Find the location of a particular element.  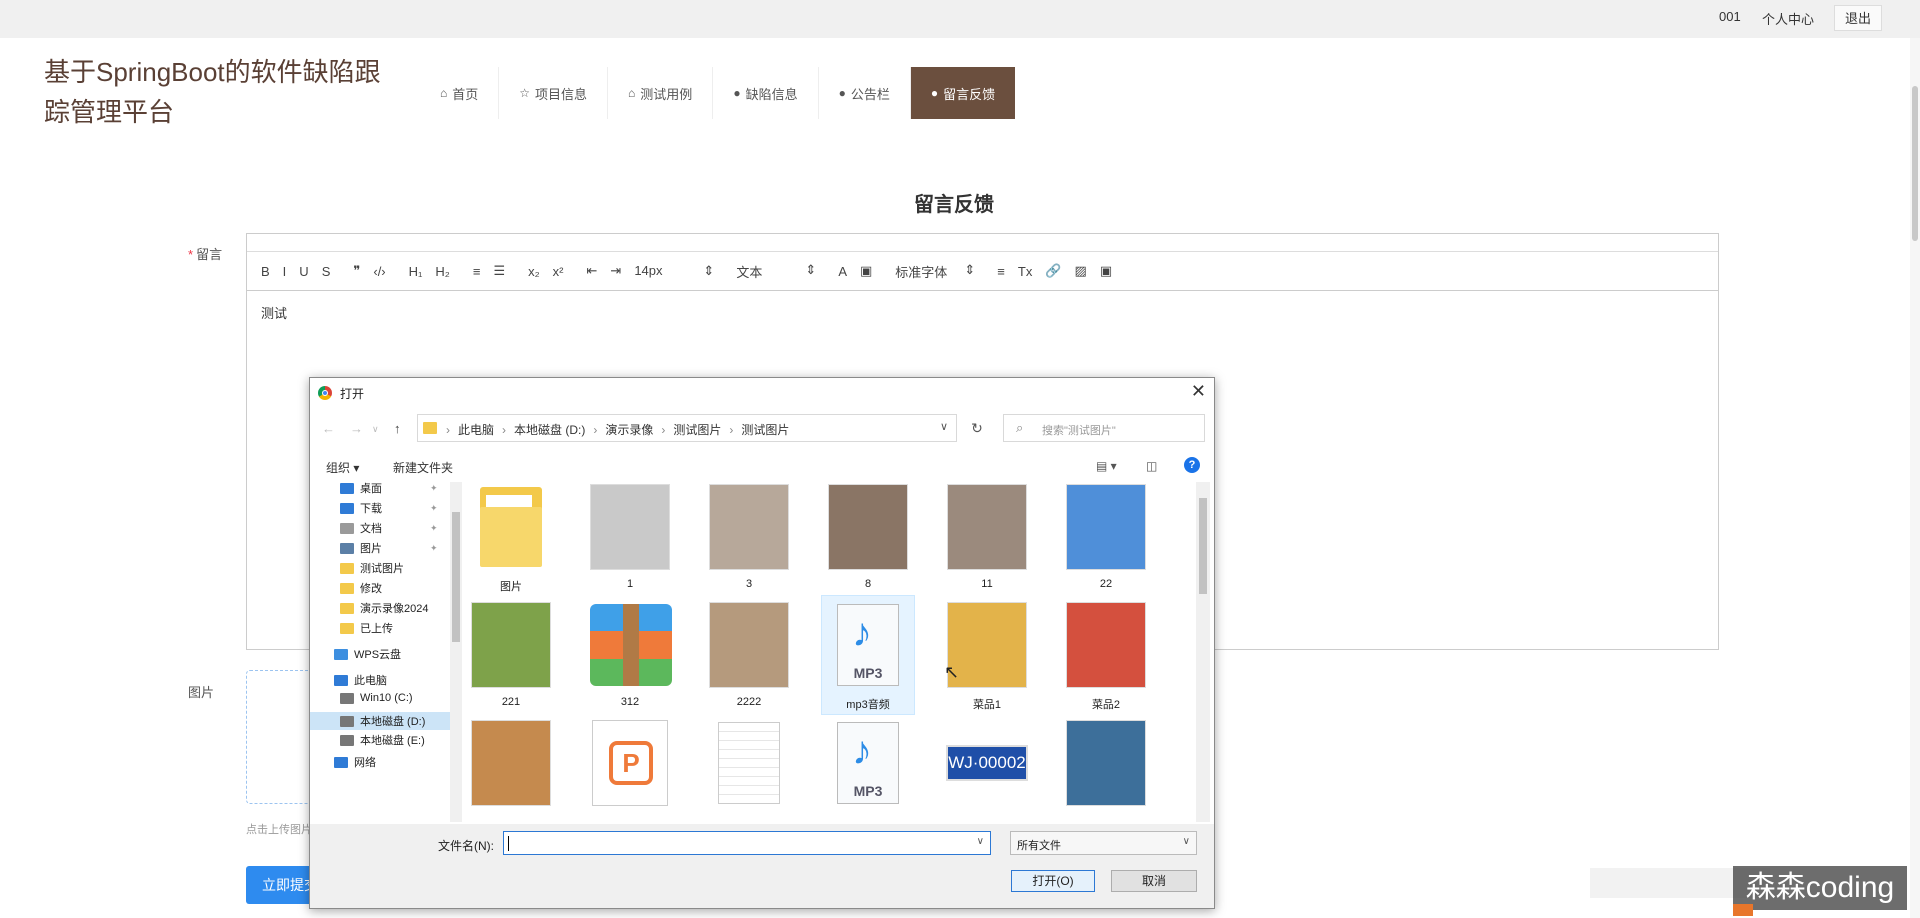

nav-item-5: ● 留言反馈 is located at coordinates (963, 93).